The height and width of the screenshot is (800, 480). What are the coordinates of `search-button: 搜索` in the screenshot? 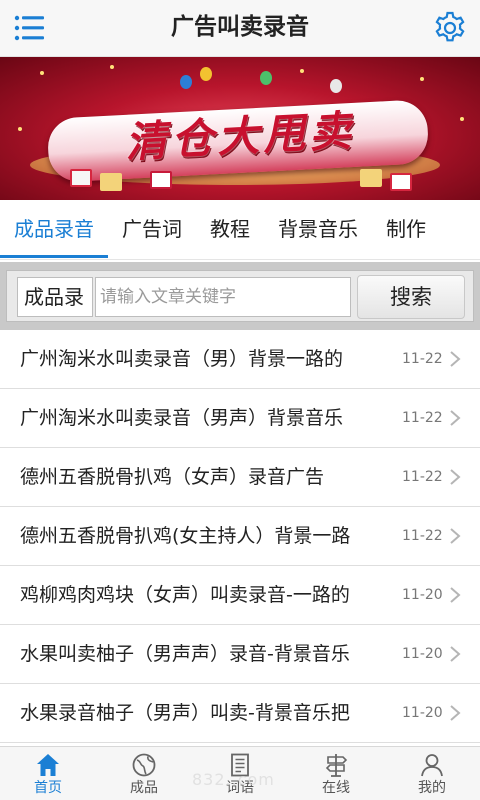 It's located at (411, 297).